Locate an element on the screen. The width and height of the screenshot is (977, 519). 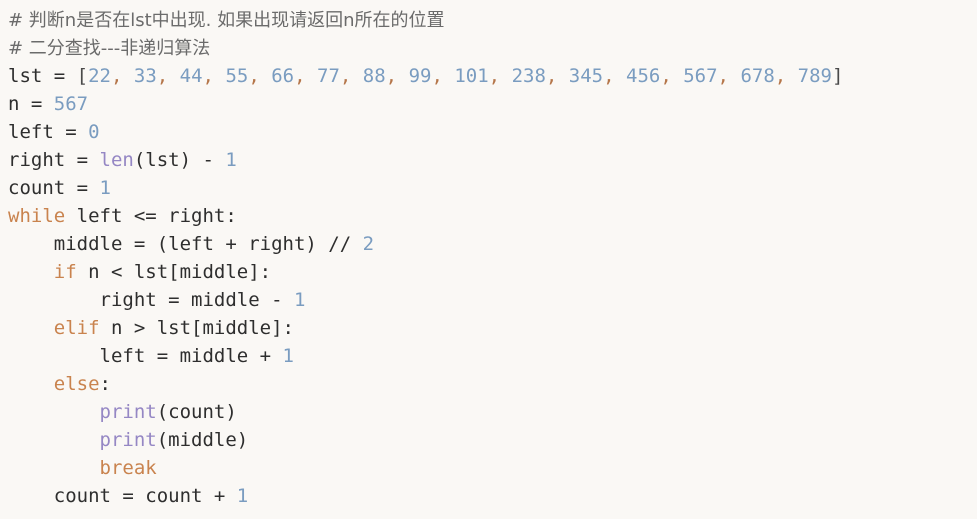
code-token-plain: : is located at coordinates (105, 384).